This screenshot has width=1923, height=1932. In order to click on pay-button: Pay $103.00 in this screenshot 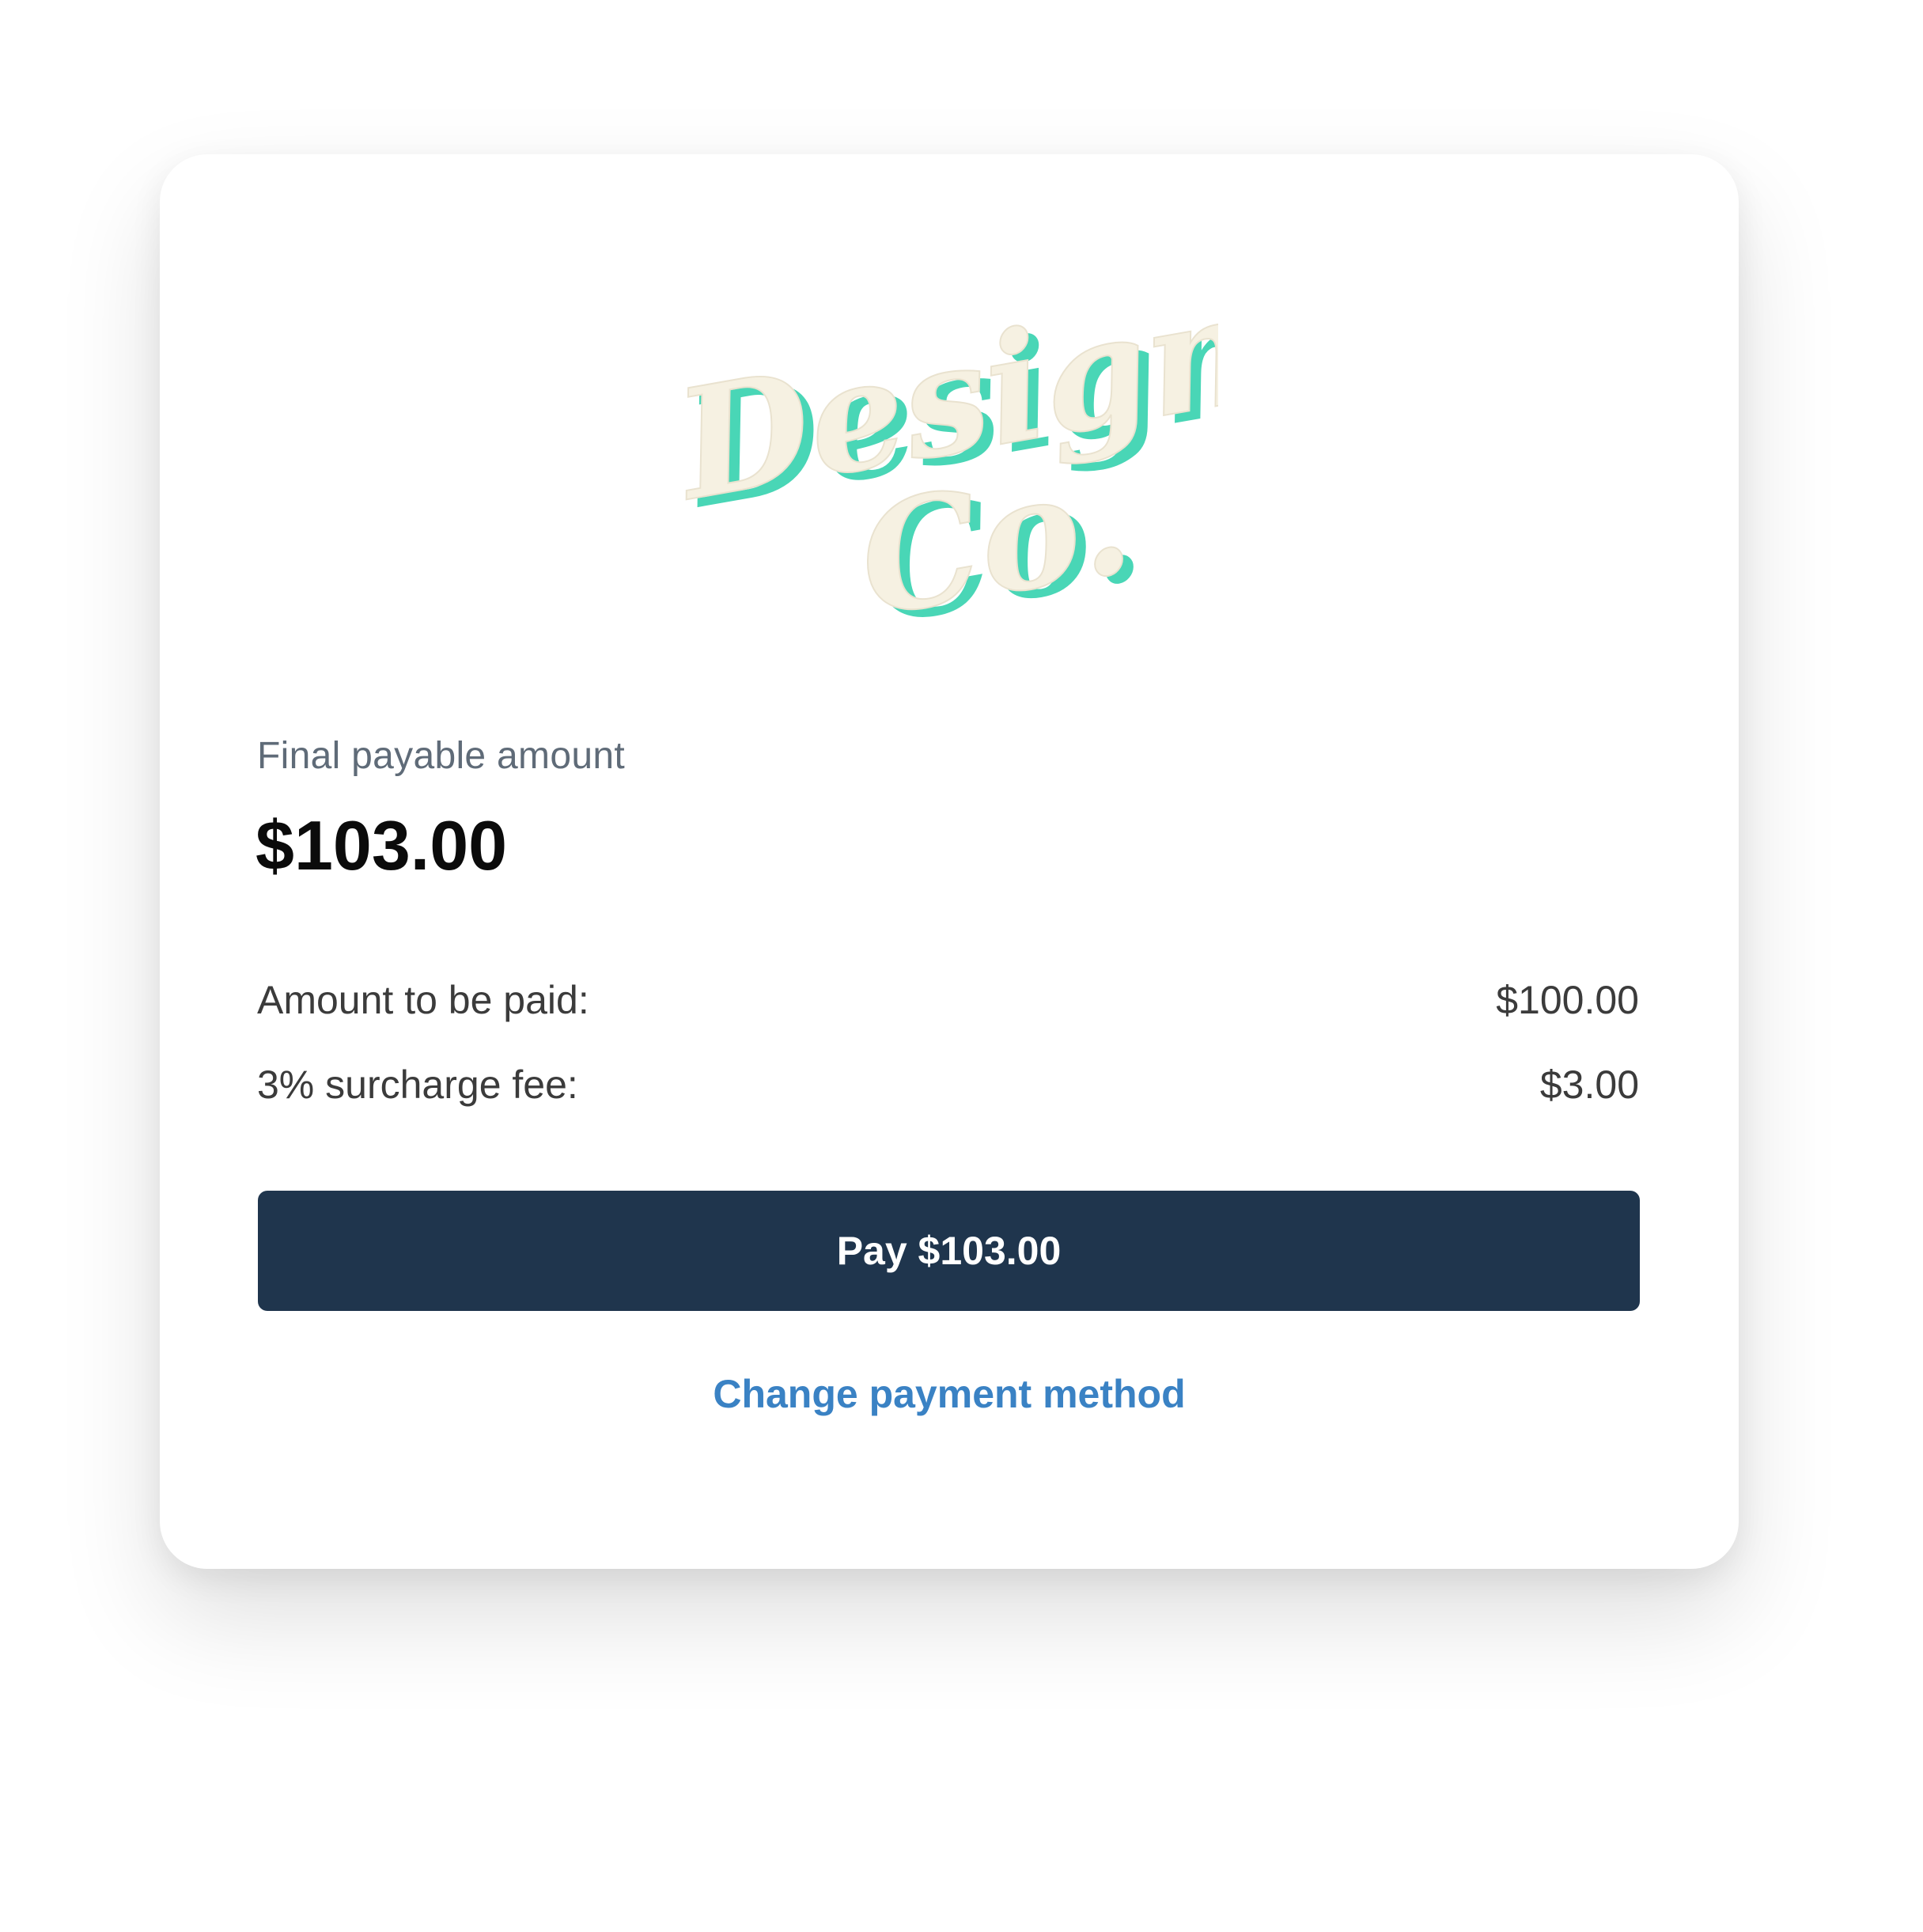, I will do `click(949, 1251)`.